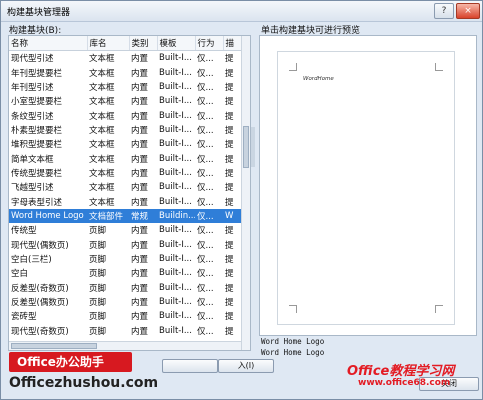  I want to click on table-row: 空白(三栏) 页脚 内置 Built-I... 仅... 提, so click(127, 259).